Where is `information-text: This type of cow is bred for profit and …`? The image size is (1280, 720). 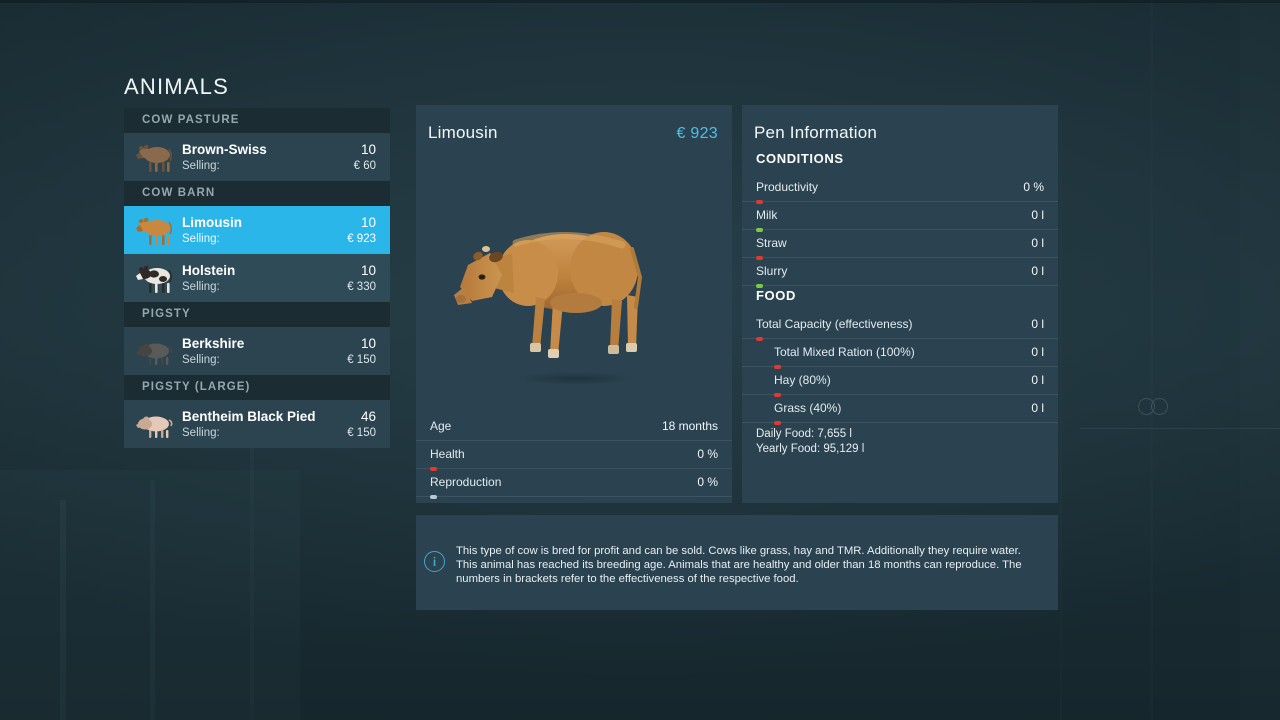
information-text: This type of cow is bred for profit and … is located at coordinates (739, 565).